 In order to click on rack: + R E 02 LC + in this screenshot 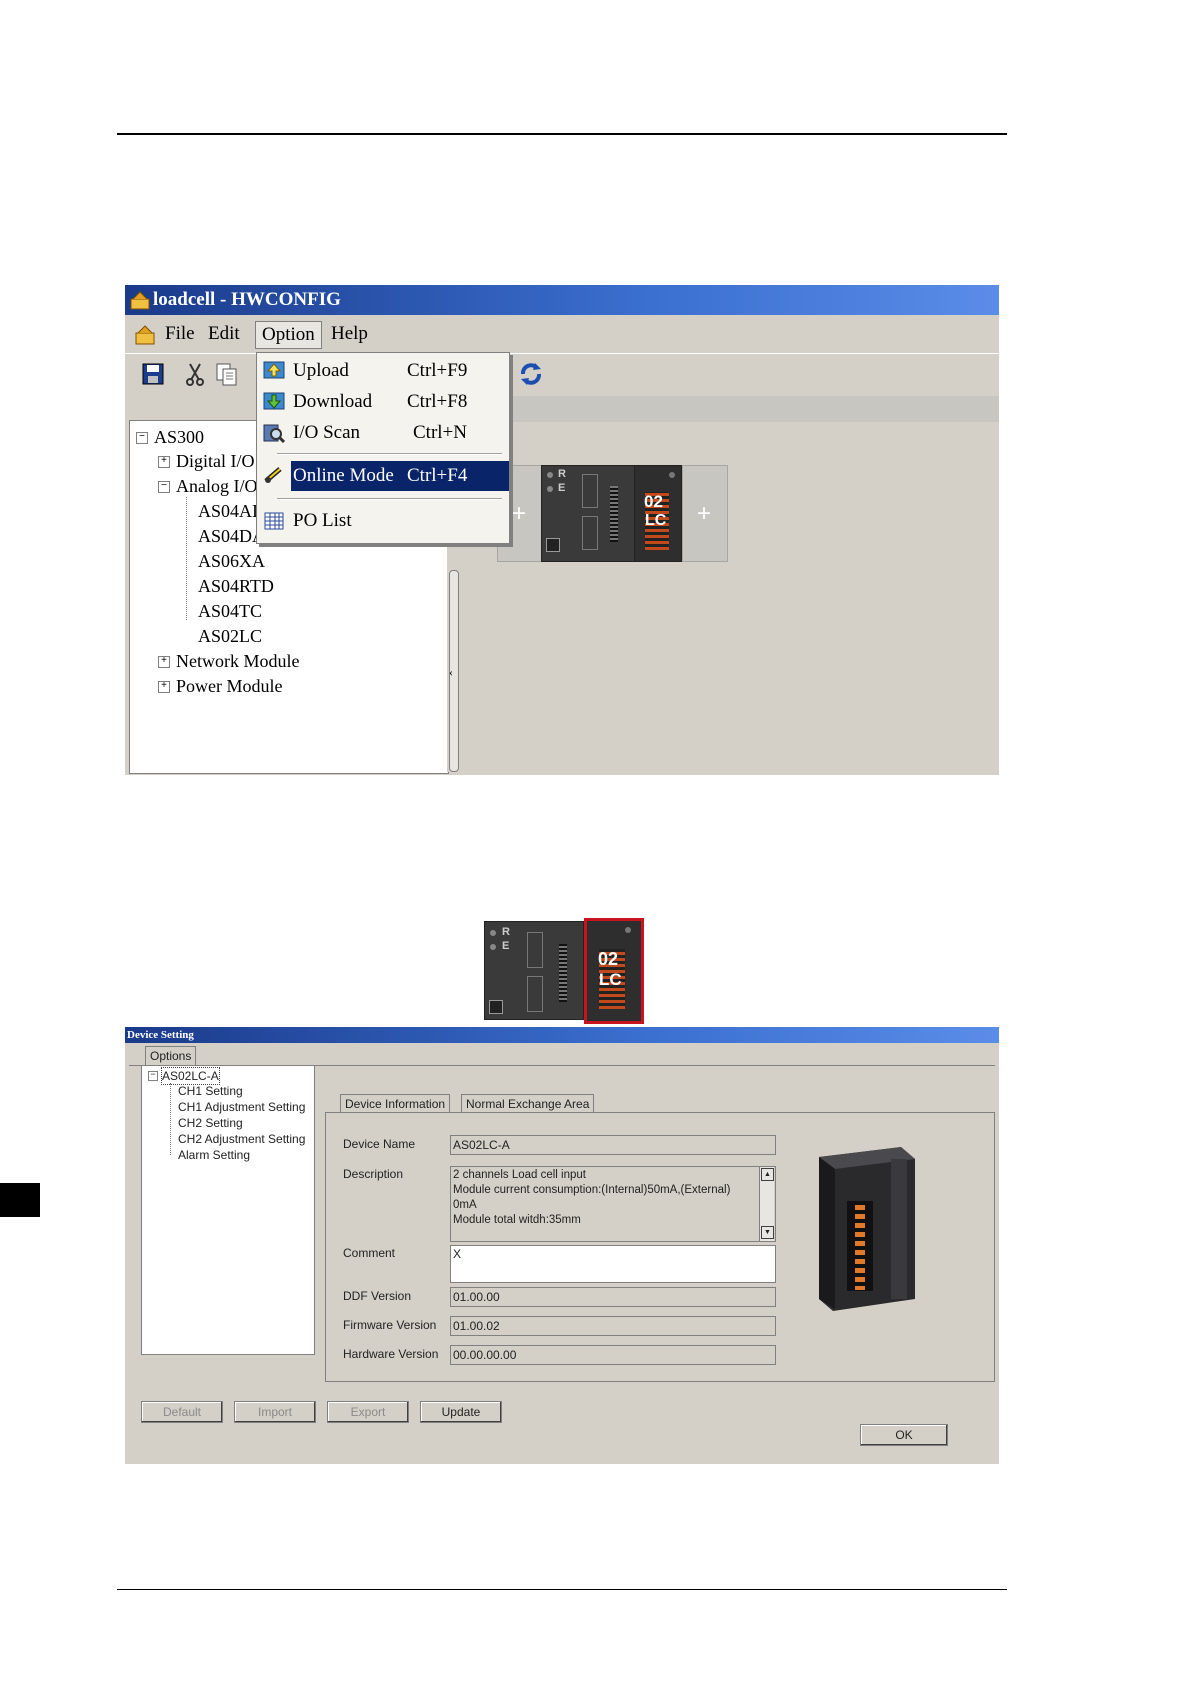, I will do `click(619, 513)`.